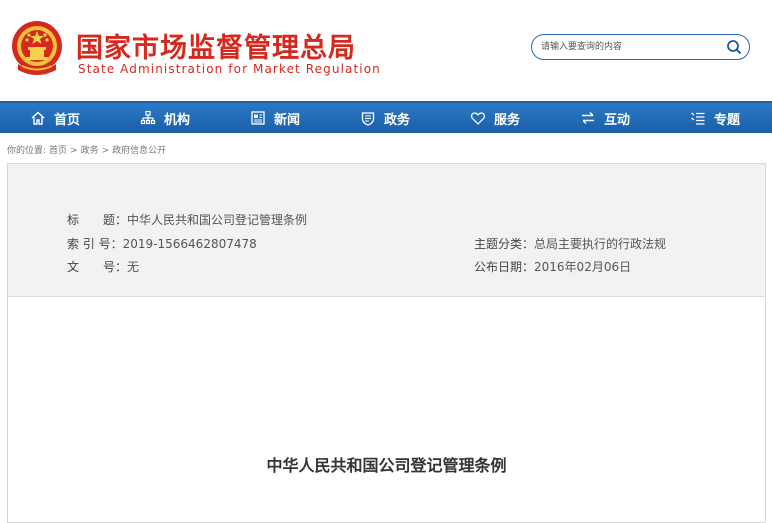 This screenshot has width=772, height=523. I want to click on meta-index-row: 索 引 号：2019-1566462807478, so click(162, 243).